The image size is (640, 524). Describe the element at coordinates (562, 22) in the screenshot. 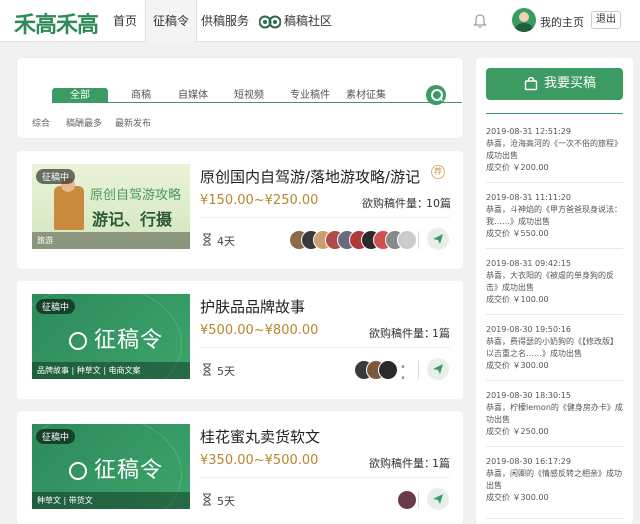

I see `my-homepage-link: 我的主页` at that location.